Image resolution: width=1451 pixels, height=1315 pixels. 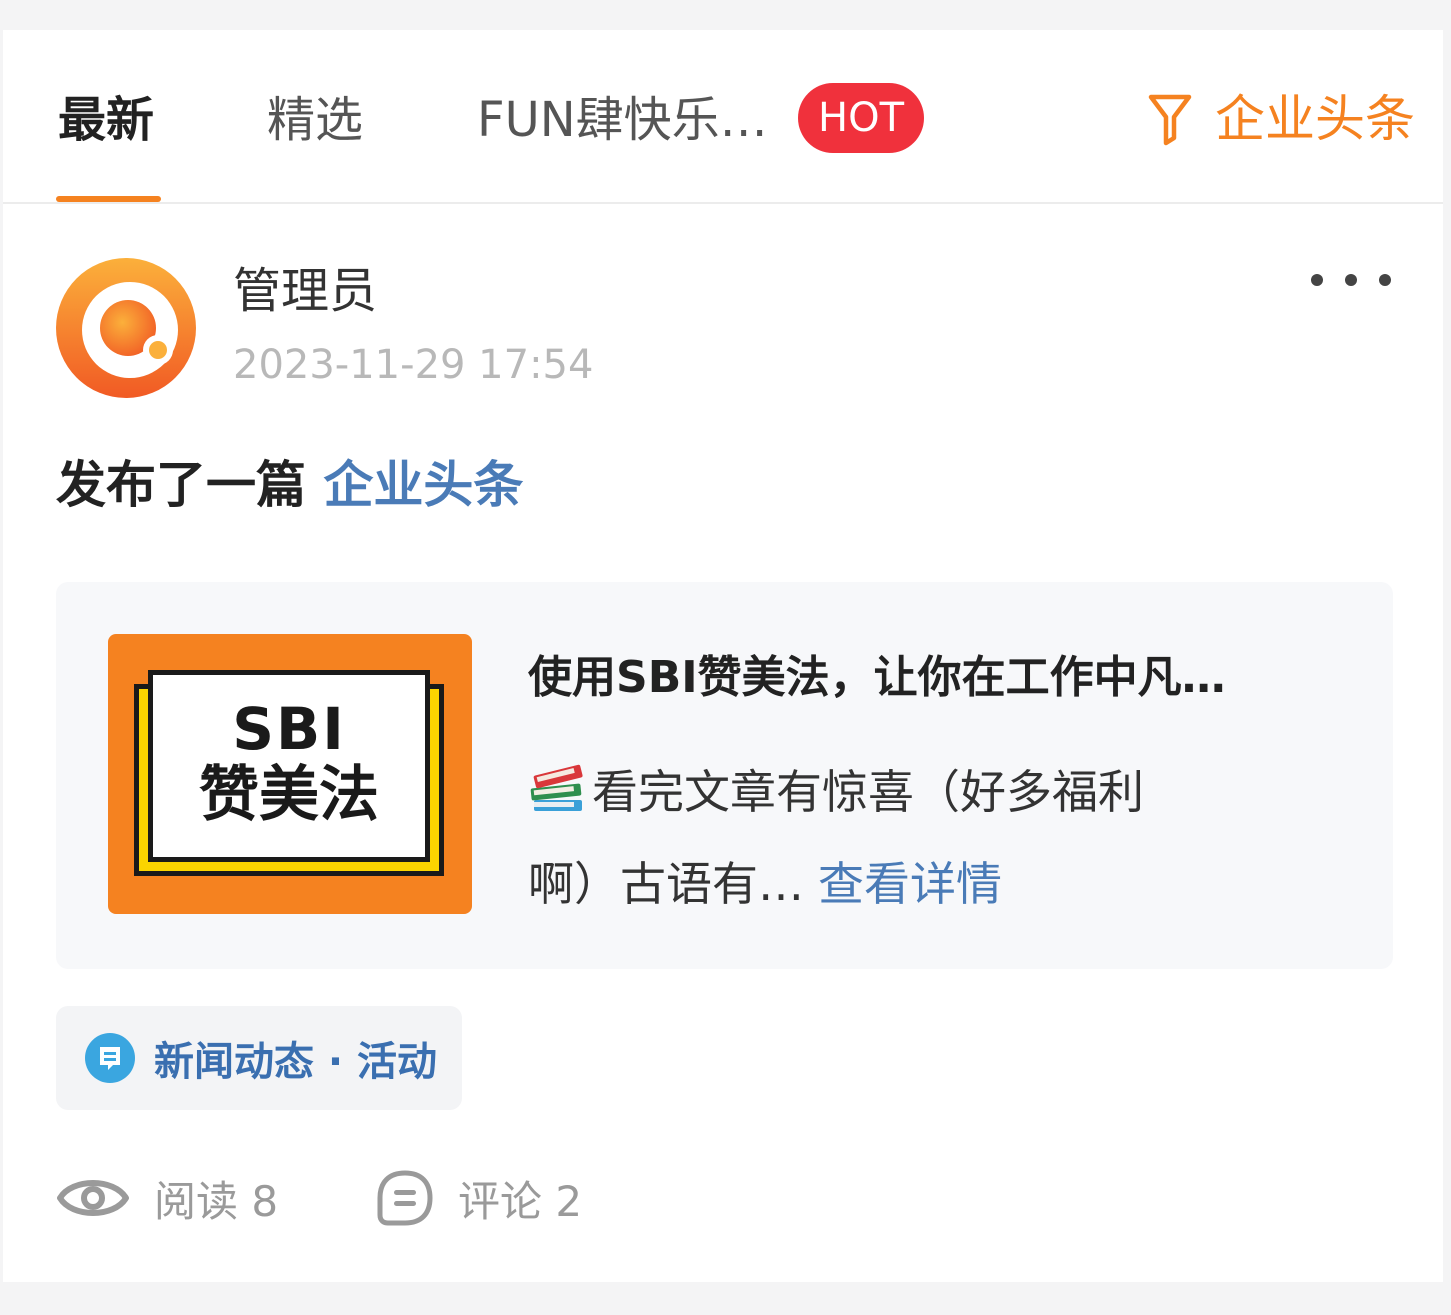 What do you see at coordinates (305, 291) in the screenshot?
I see `author-name: 管理员` at bounding box center [305, 291].